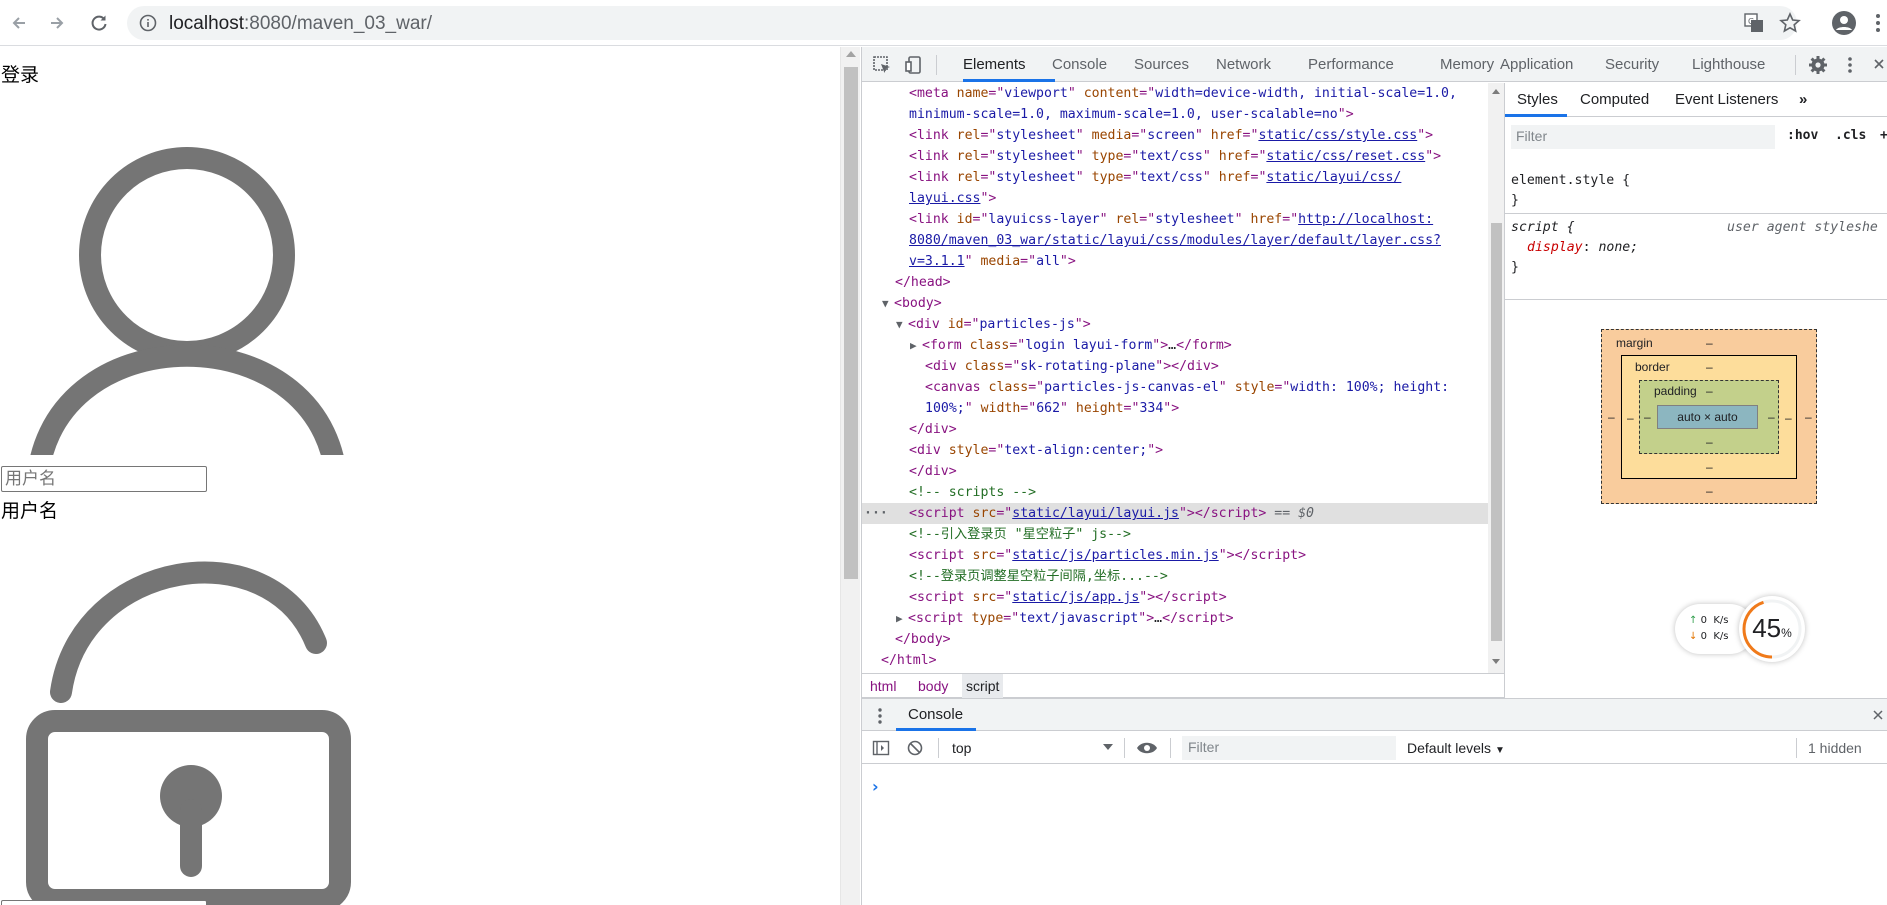  Describe the element at coordinates (1878, 23) in the screenshot. I see `more-menu-icon` at that location.